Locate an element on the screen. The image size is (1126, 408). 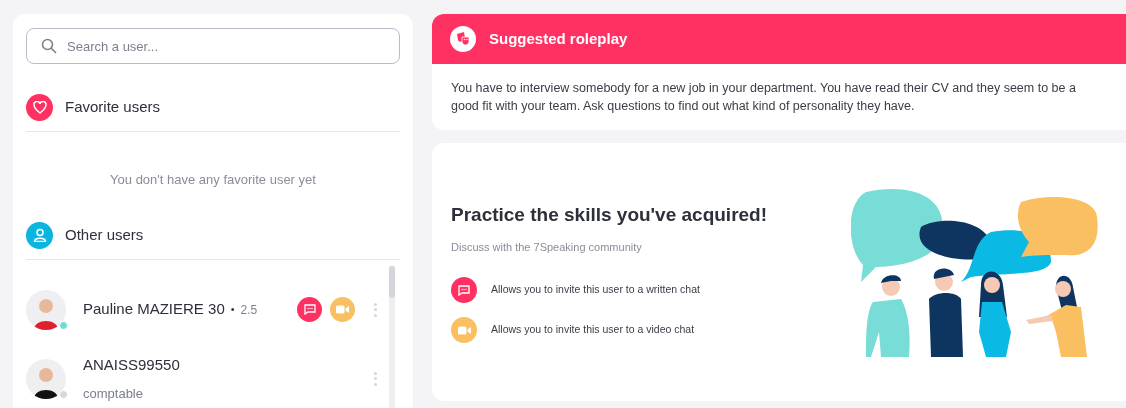
legend-text: Allows you to invite this user to a written chat is located at coordinates (595, 290).